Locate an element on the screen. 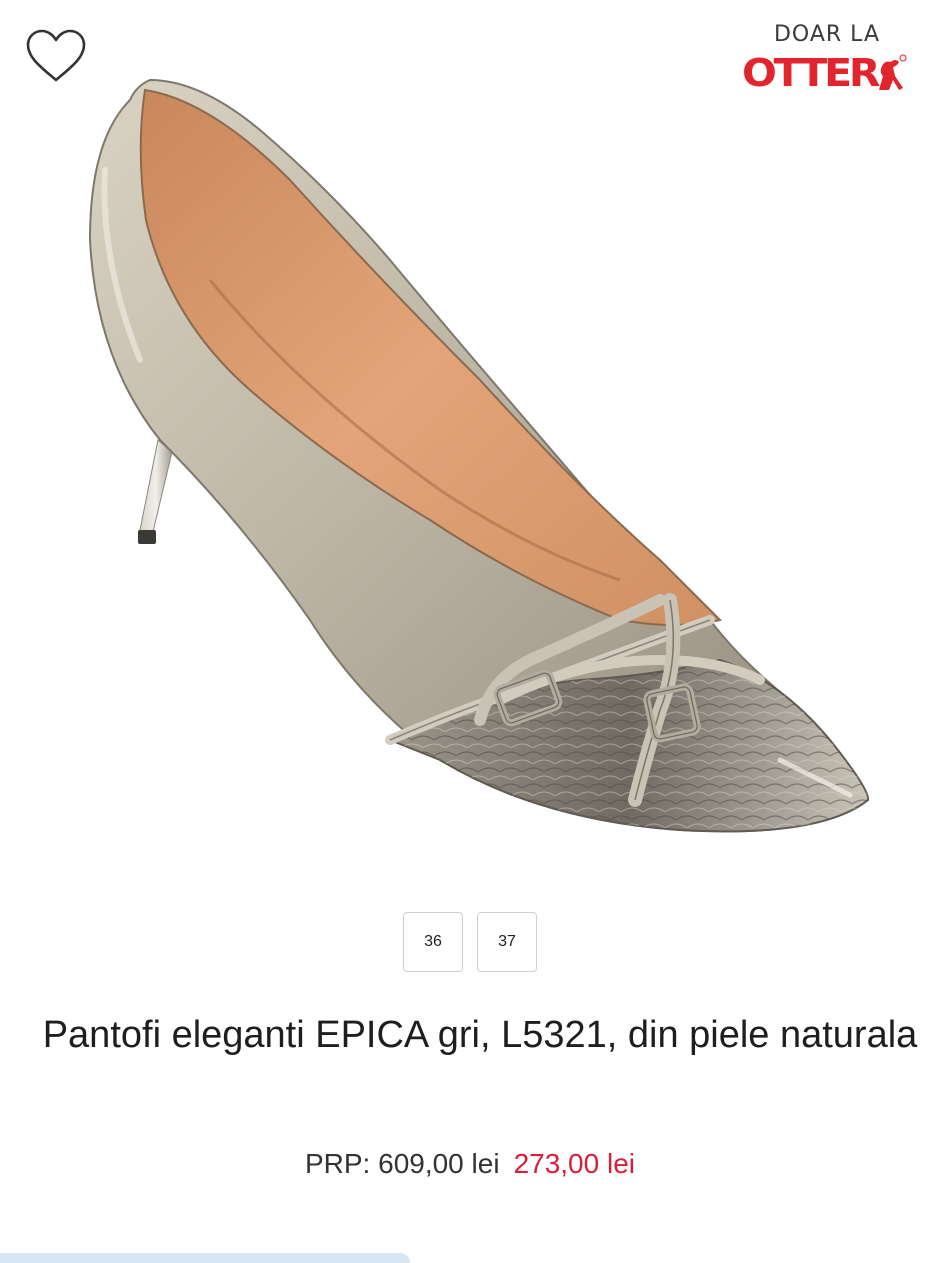 The height and width of the screenshot is (1263, 940). size-option-36: 36 is located at coordinates (433, 942).